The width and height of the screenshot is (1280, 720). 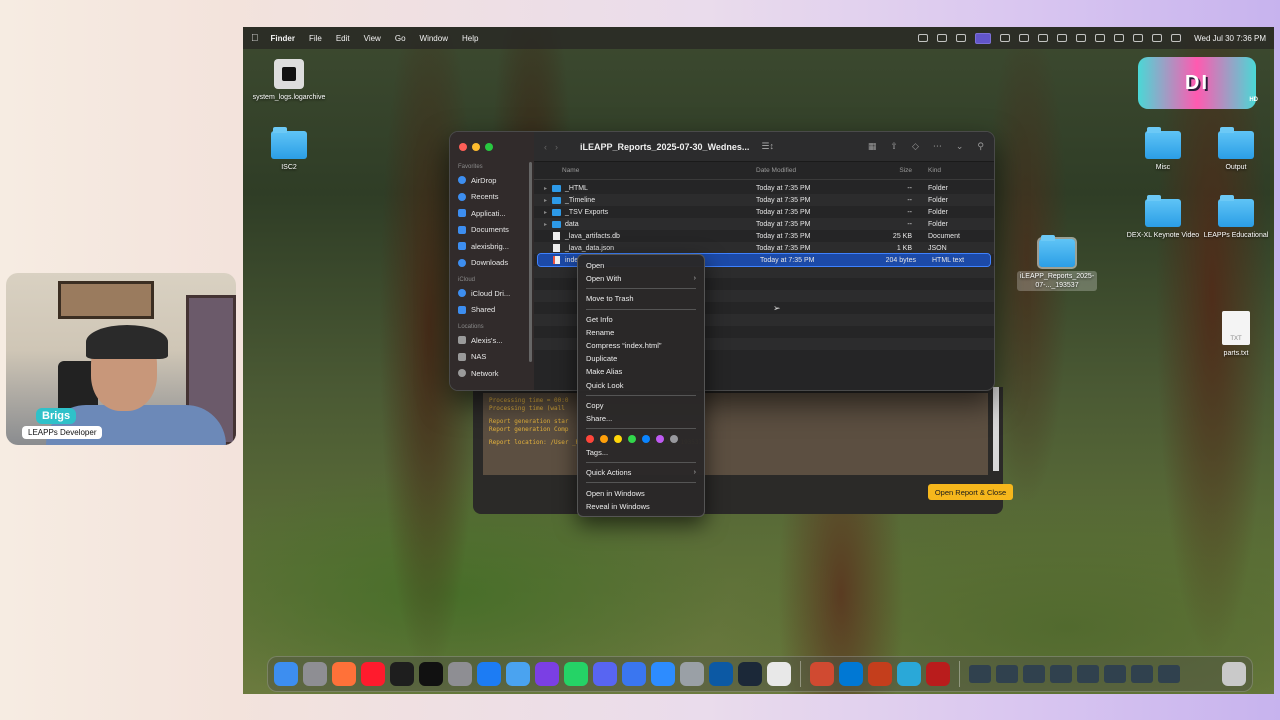 I want to click on dock-powerpoint-icon, so click(x=880, y=674).